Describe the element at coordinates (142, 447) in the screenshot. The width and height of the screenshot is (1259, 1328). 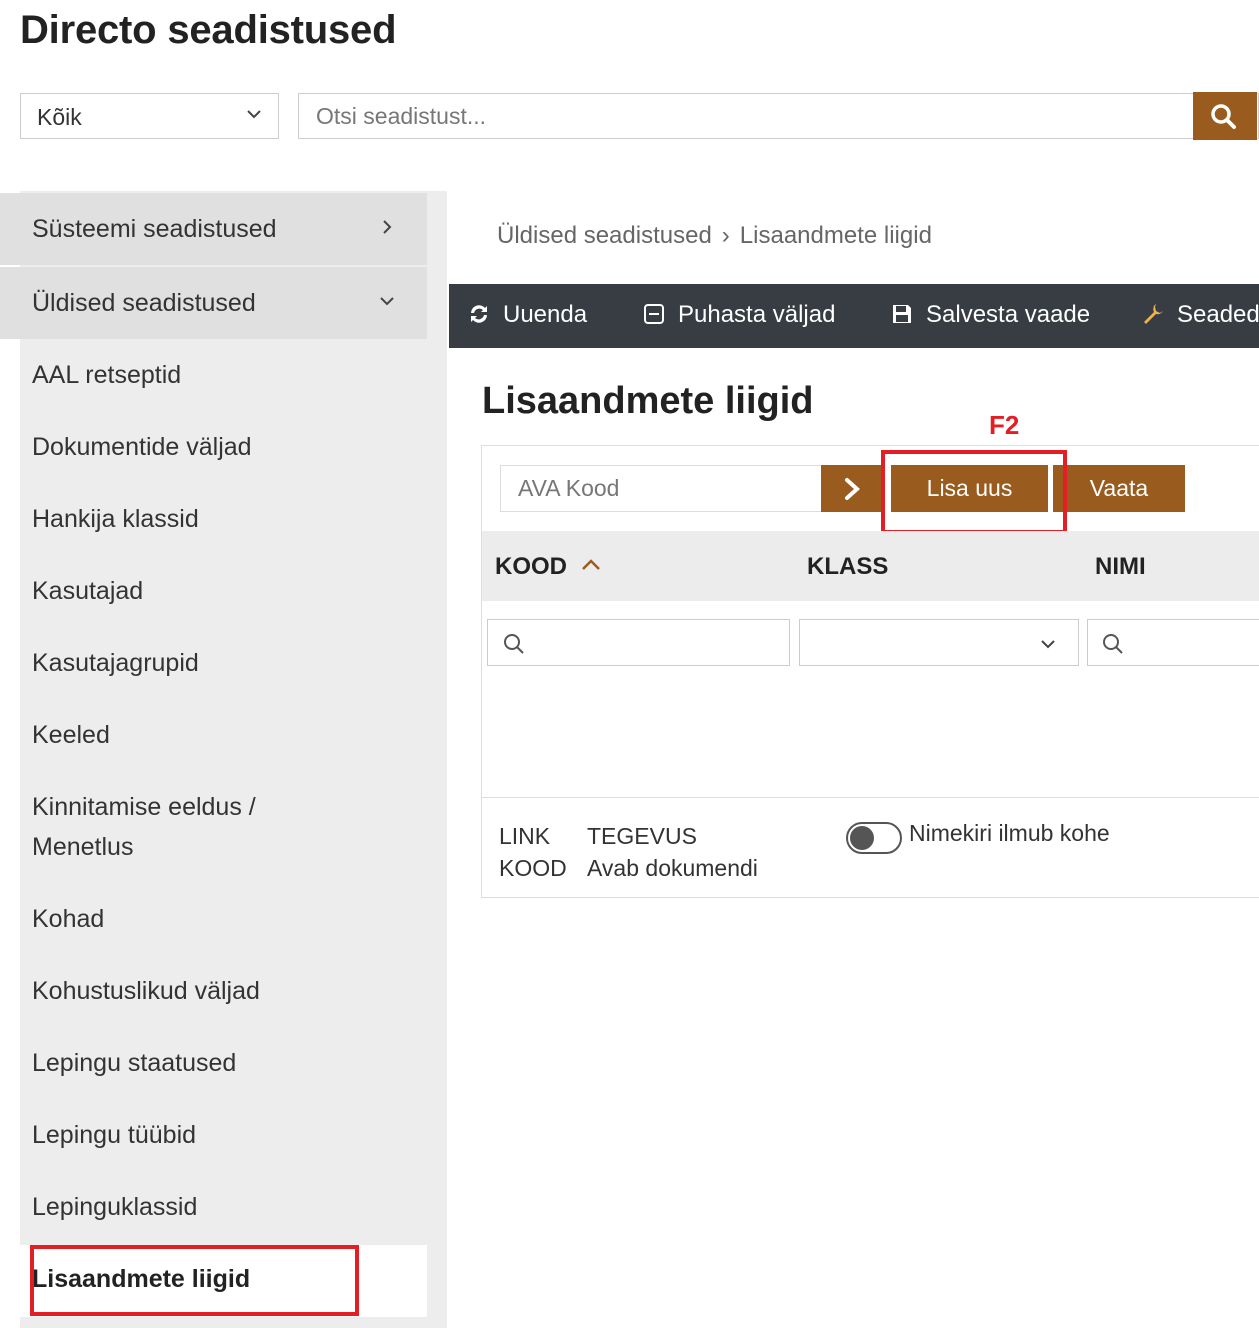
I see `sidebar-item-label: Dokumentide väljad` at that location.